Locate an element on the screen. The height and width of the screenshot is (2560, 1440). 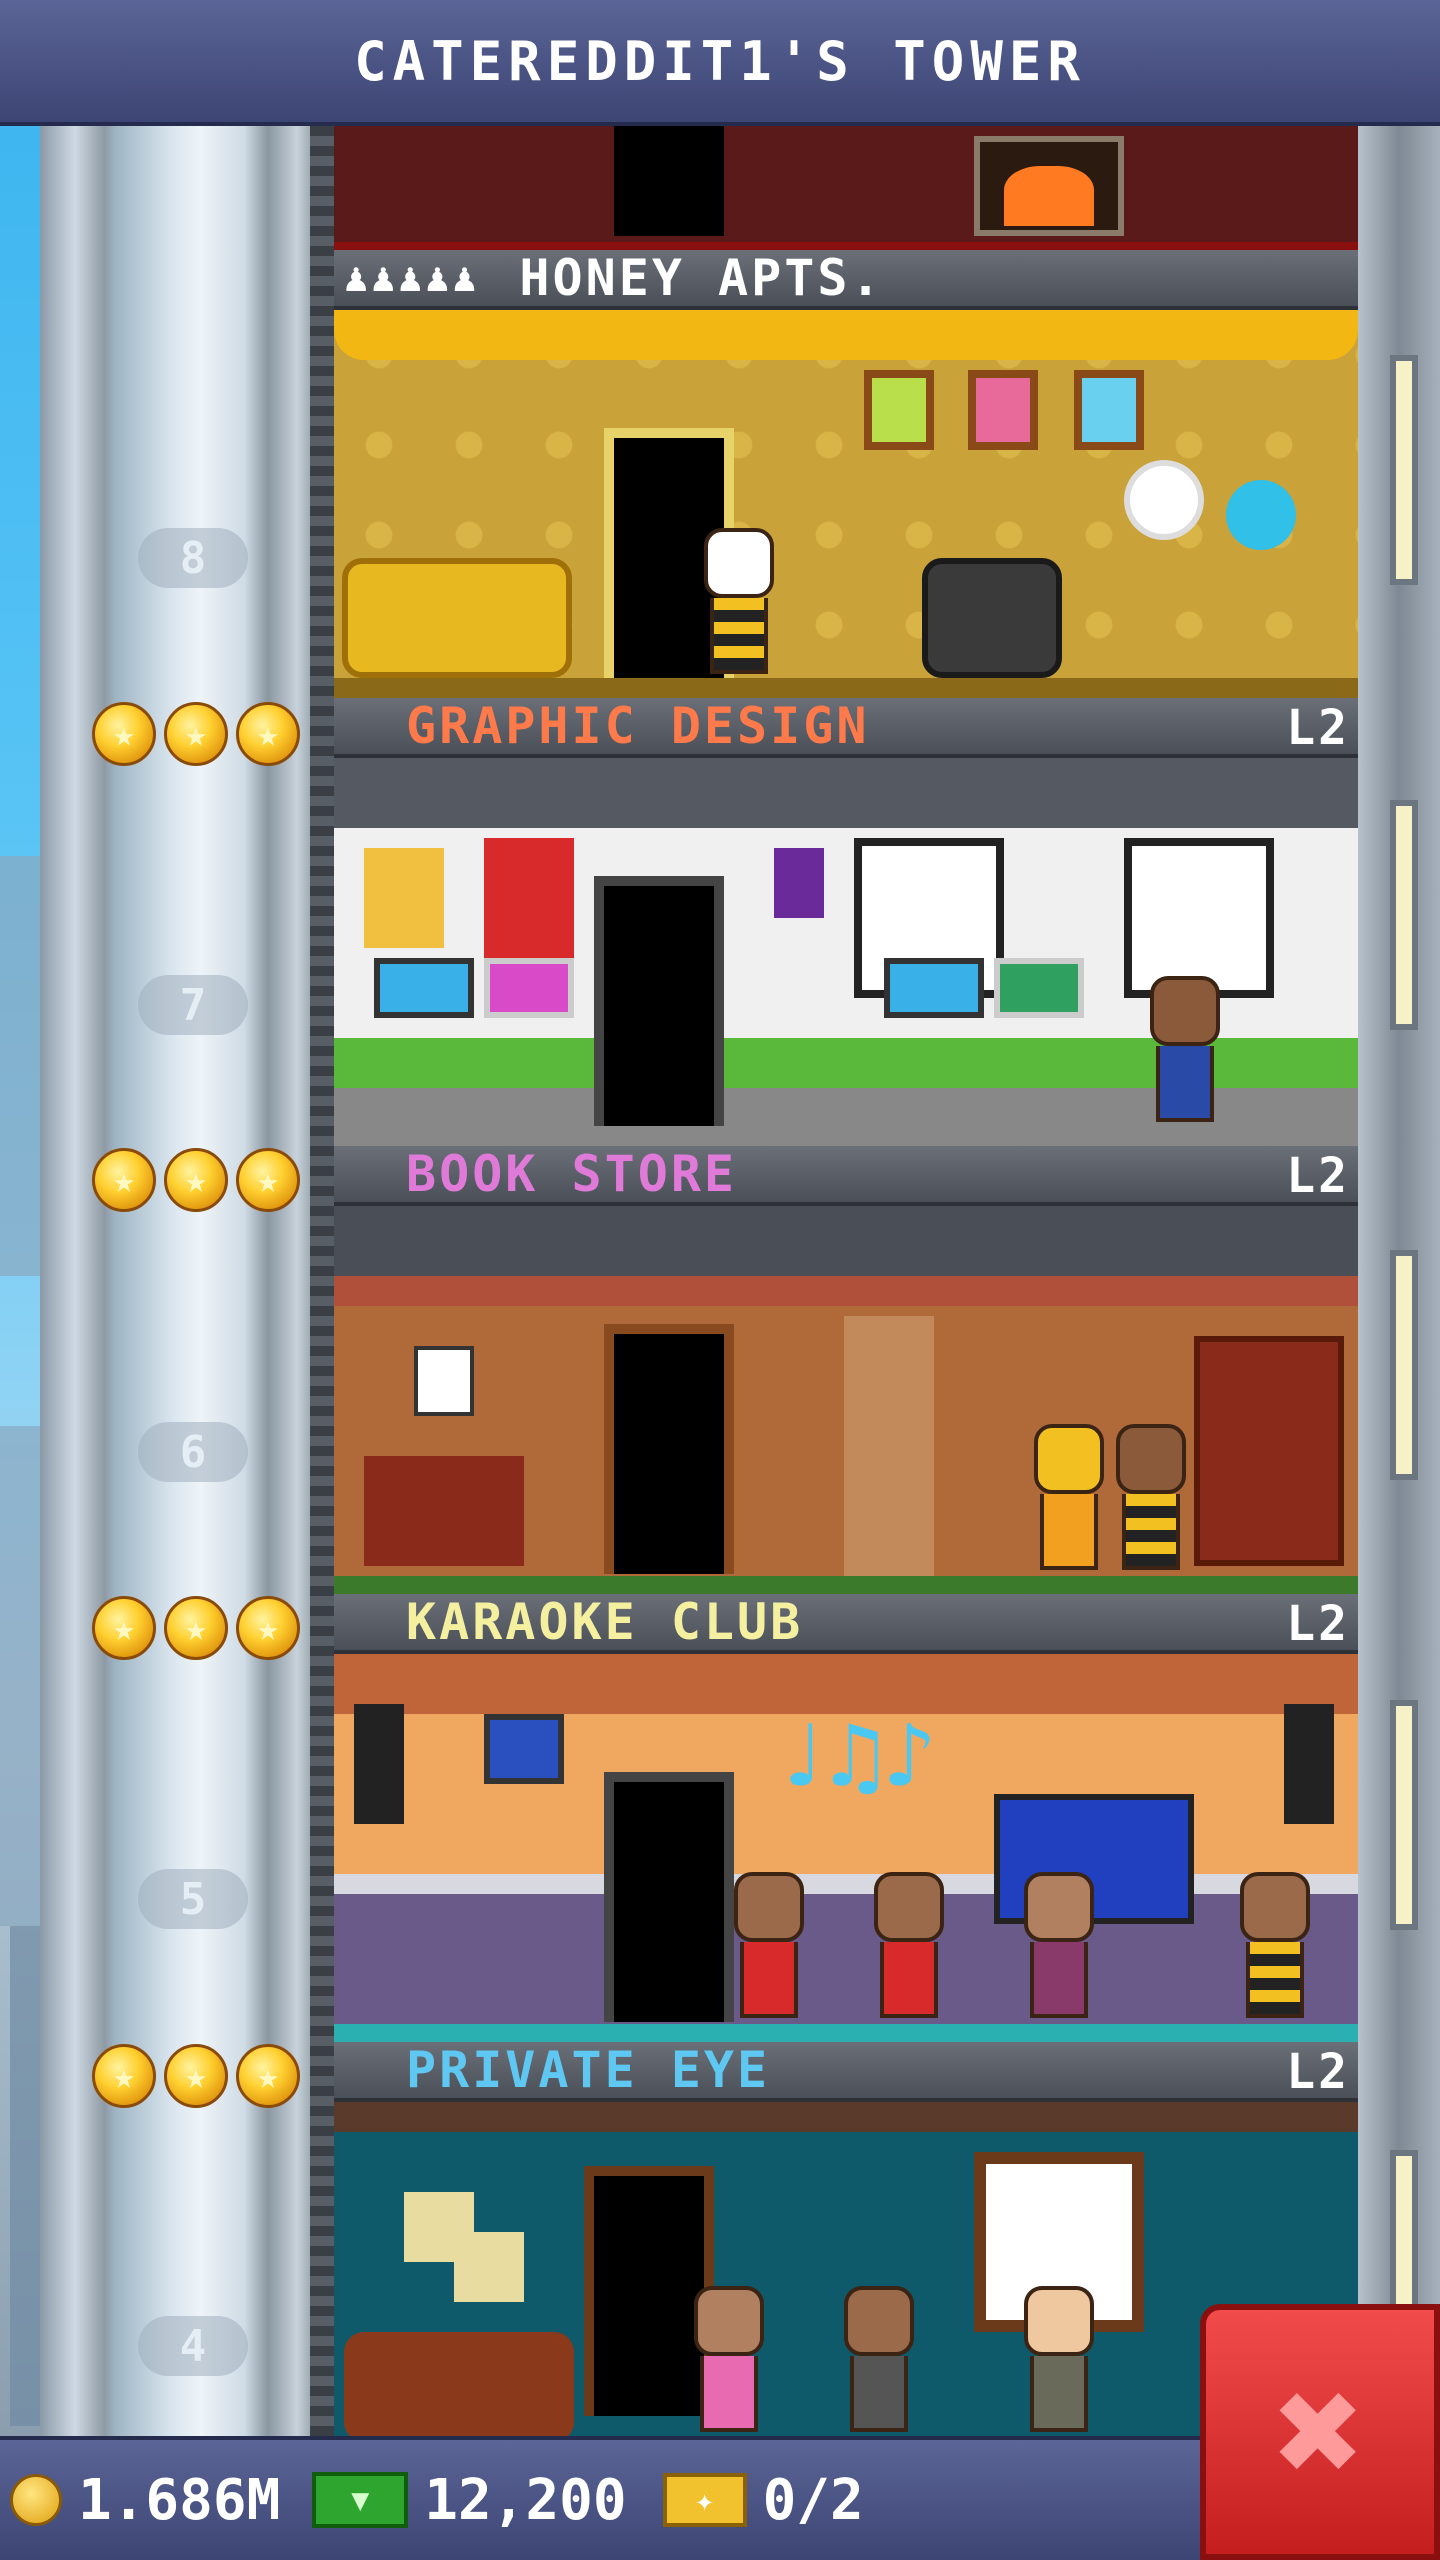
floor-graphic-design: GRAPHIC DESIGN L2 is located at coordinates (846, 921).